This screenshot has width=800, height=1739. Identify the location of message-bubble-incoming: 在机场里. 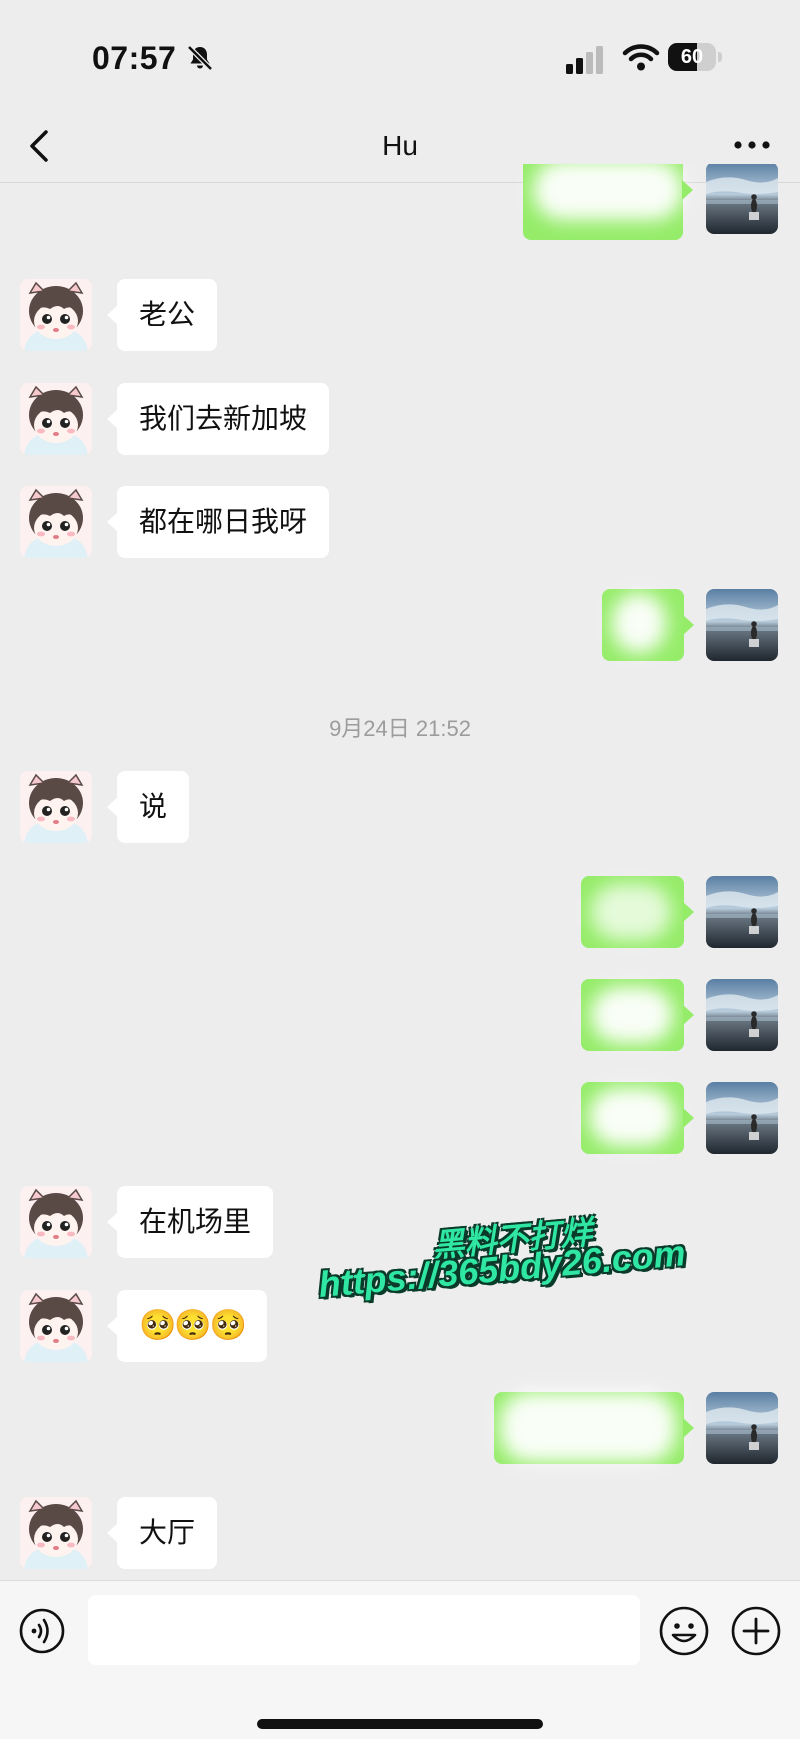
(190, 1222).